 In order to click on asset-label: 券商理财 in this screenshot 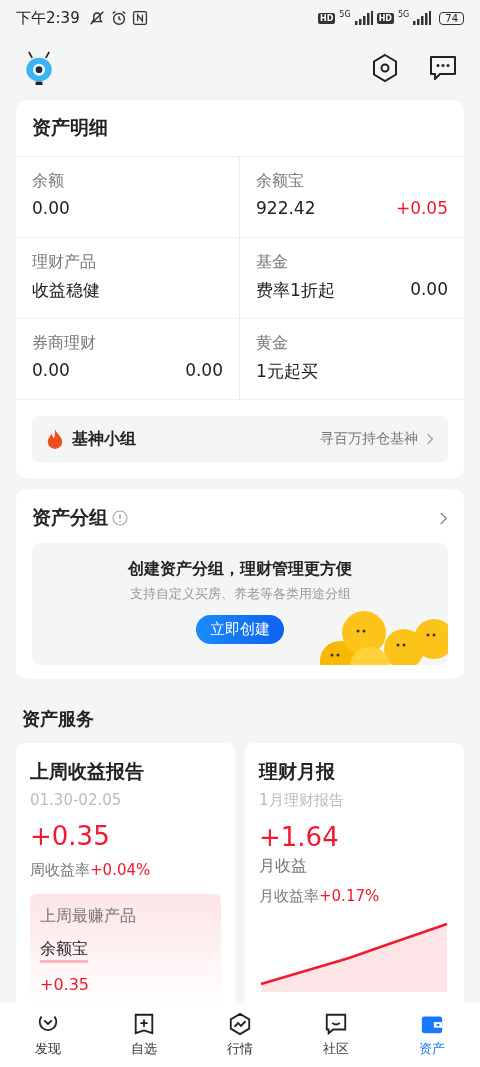, I will do `click(127, 343)`.